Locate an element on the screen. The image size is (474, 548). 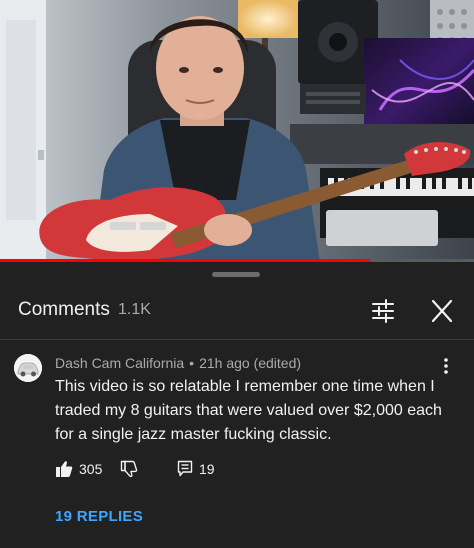
comment-meta: Dash Cam California • 21h ago (edited) is located at coordinates (178, 363).